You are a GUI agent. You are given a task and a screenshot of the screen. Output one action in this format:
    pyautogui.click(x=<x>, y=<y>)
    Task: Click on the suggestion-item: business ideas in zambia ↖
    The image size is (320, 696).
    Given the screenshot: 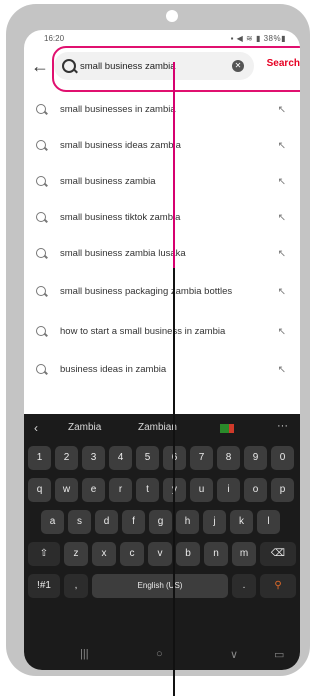 What is the action you would take?
    pyautogui.click(x=162, y=370)
    